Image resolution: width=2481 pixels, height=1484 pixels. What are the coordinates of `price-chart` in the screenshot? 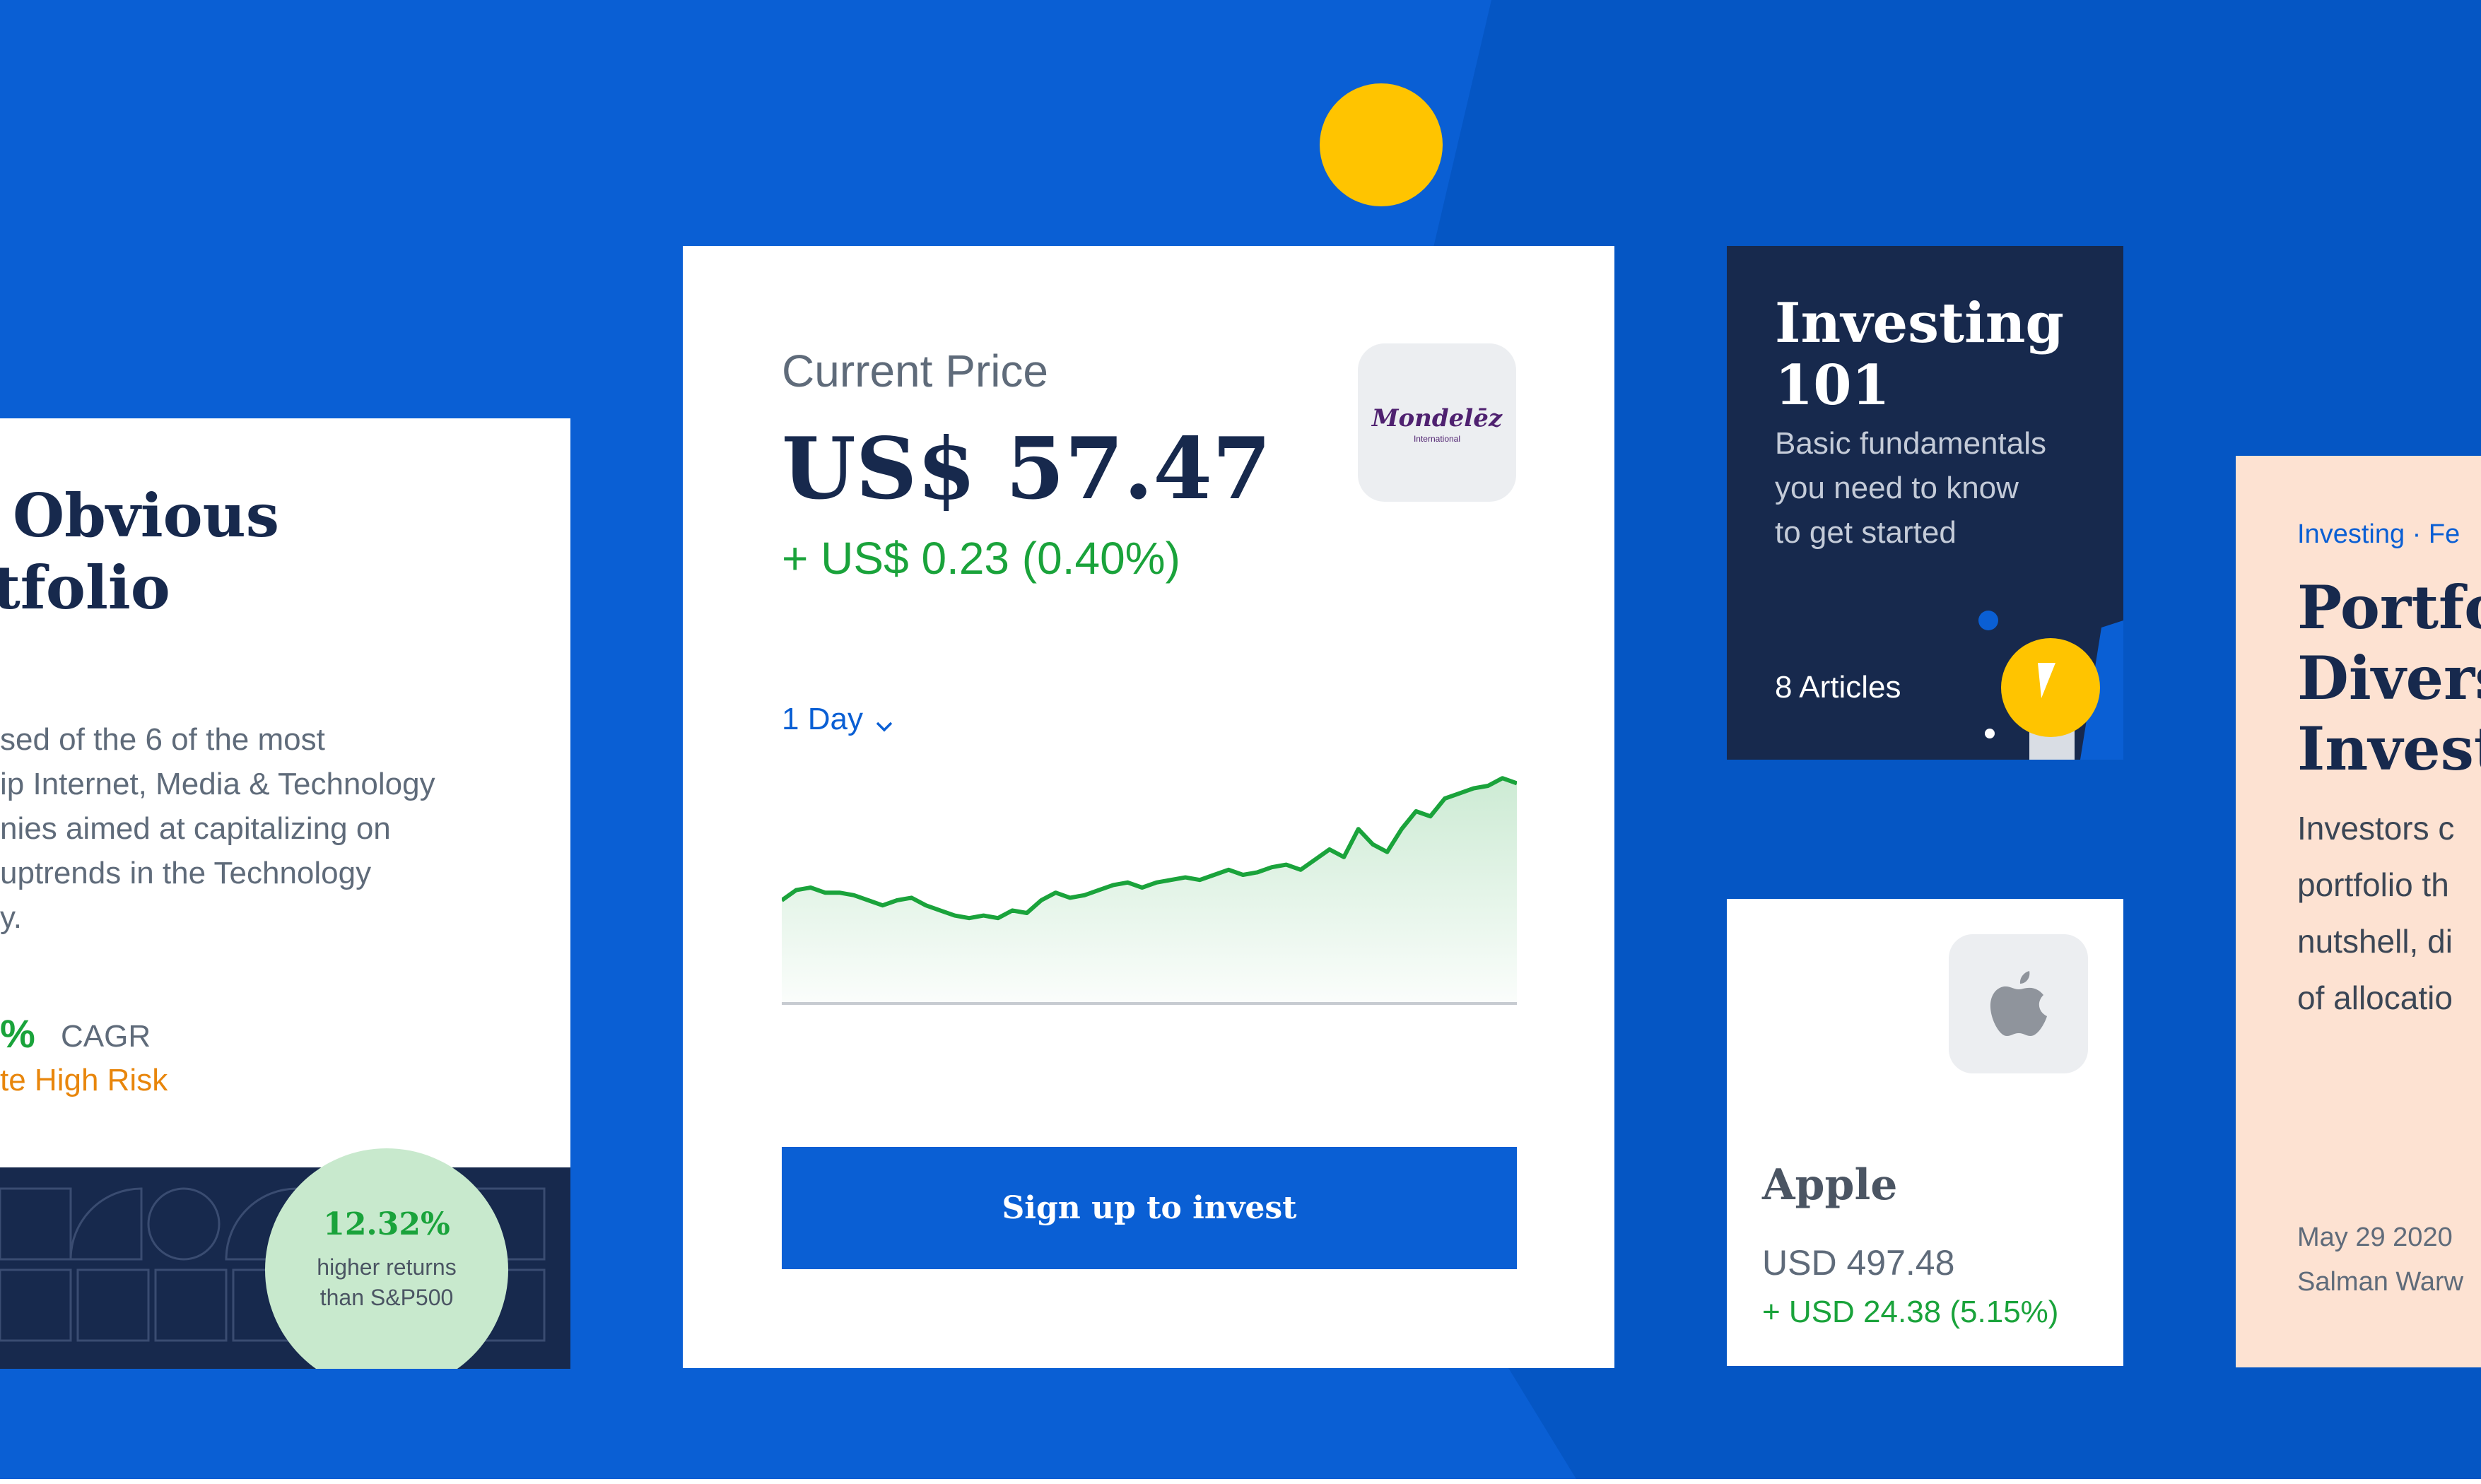 It's located at (1149, 890).